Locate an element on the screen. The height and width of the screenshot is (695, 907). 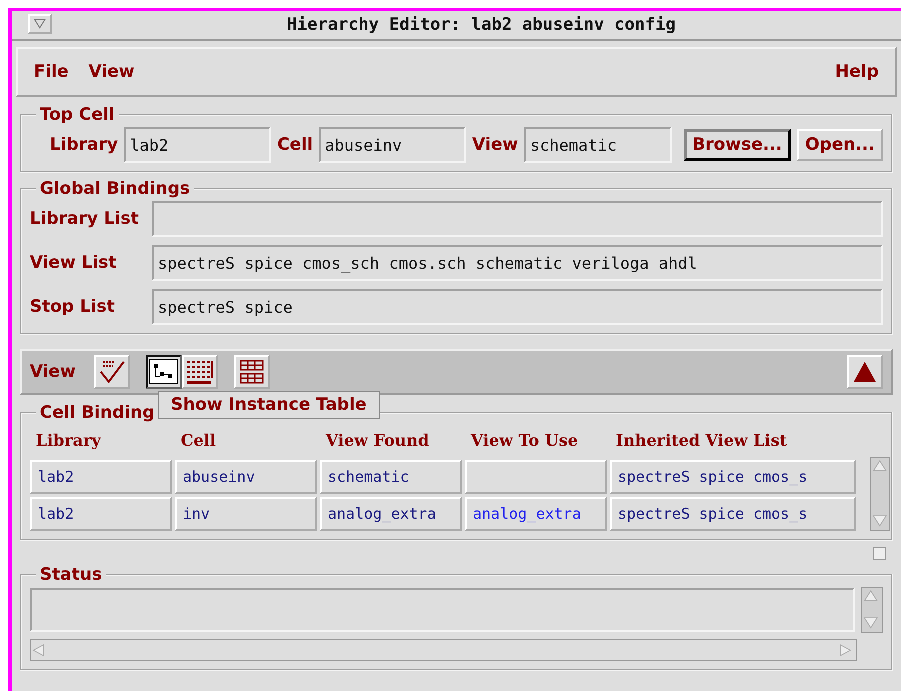
field-label: Library List is located at coordinates (85, 219).